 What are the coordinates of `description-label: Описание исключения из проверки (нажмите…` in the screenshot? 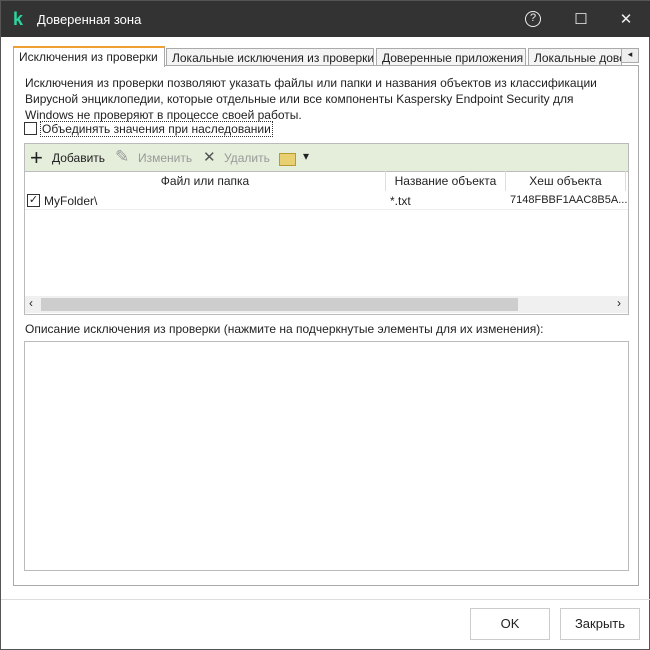 It's located at (284, 329).